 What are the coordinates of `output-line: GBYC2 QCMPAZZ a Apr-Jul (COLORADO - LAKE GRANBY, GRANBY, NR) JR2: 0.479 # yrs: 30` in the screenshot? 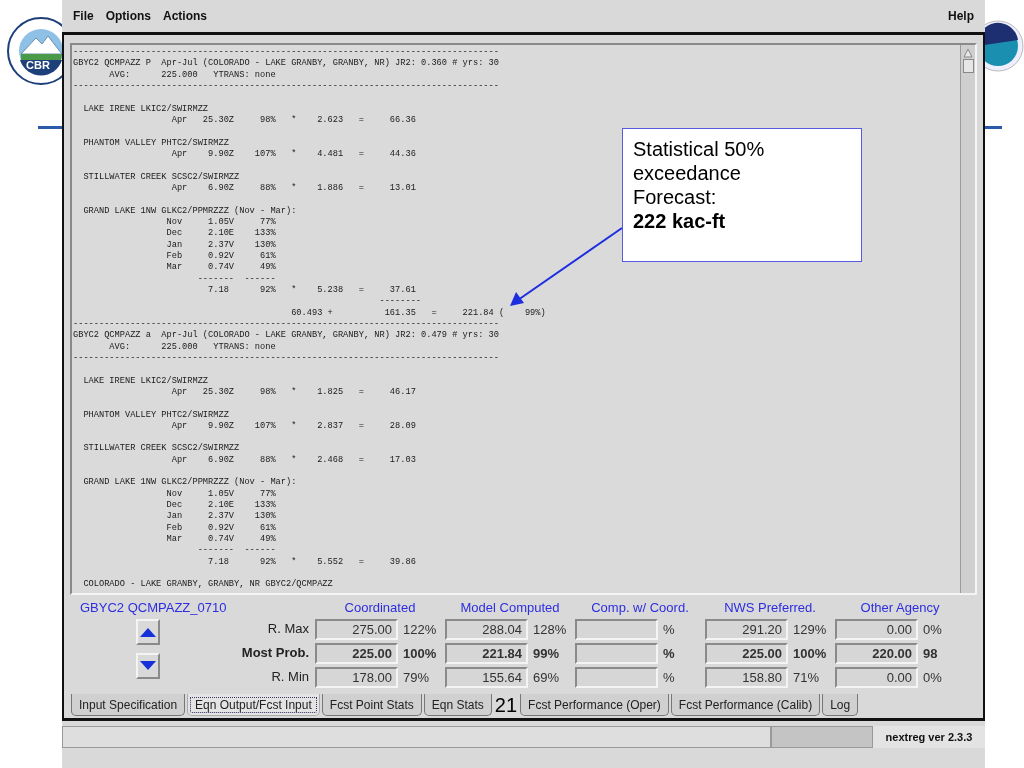 It's located at (286, 336).